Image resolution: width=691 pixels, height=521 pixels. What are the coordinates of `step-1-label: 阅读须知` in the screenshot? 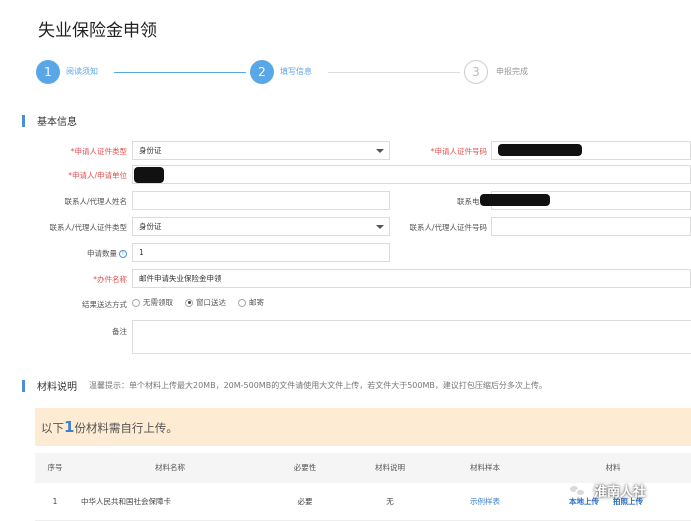 It's located at (82, 71).